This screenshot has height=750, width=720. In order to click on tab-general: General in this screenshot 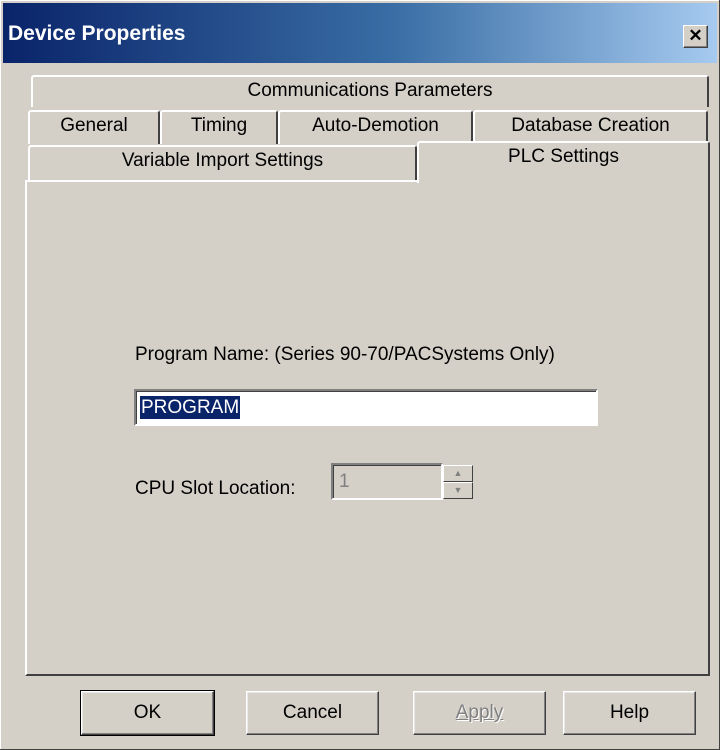, I will do `click(94, 127)`.